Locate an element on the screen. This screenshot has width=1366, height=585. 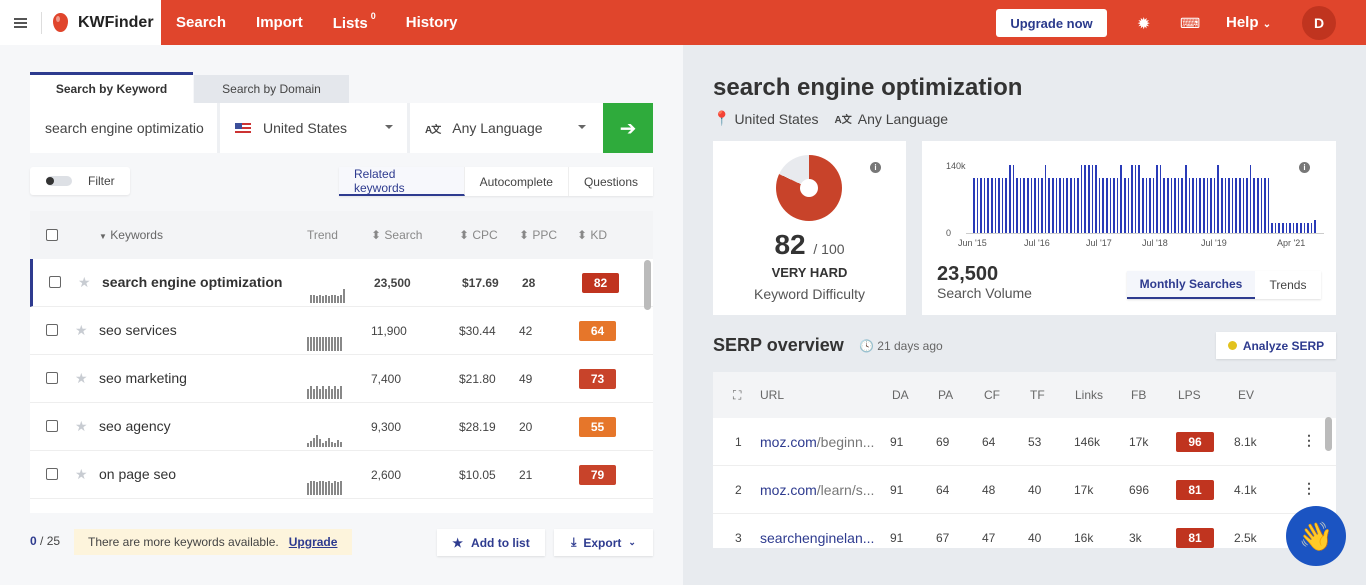
tab-search-by-keyword: Search by Keyword is located at coordinates (111, 87).